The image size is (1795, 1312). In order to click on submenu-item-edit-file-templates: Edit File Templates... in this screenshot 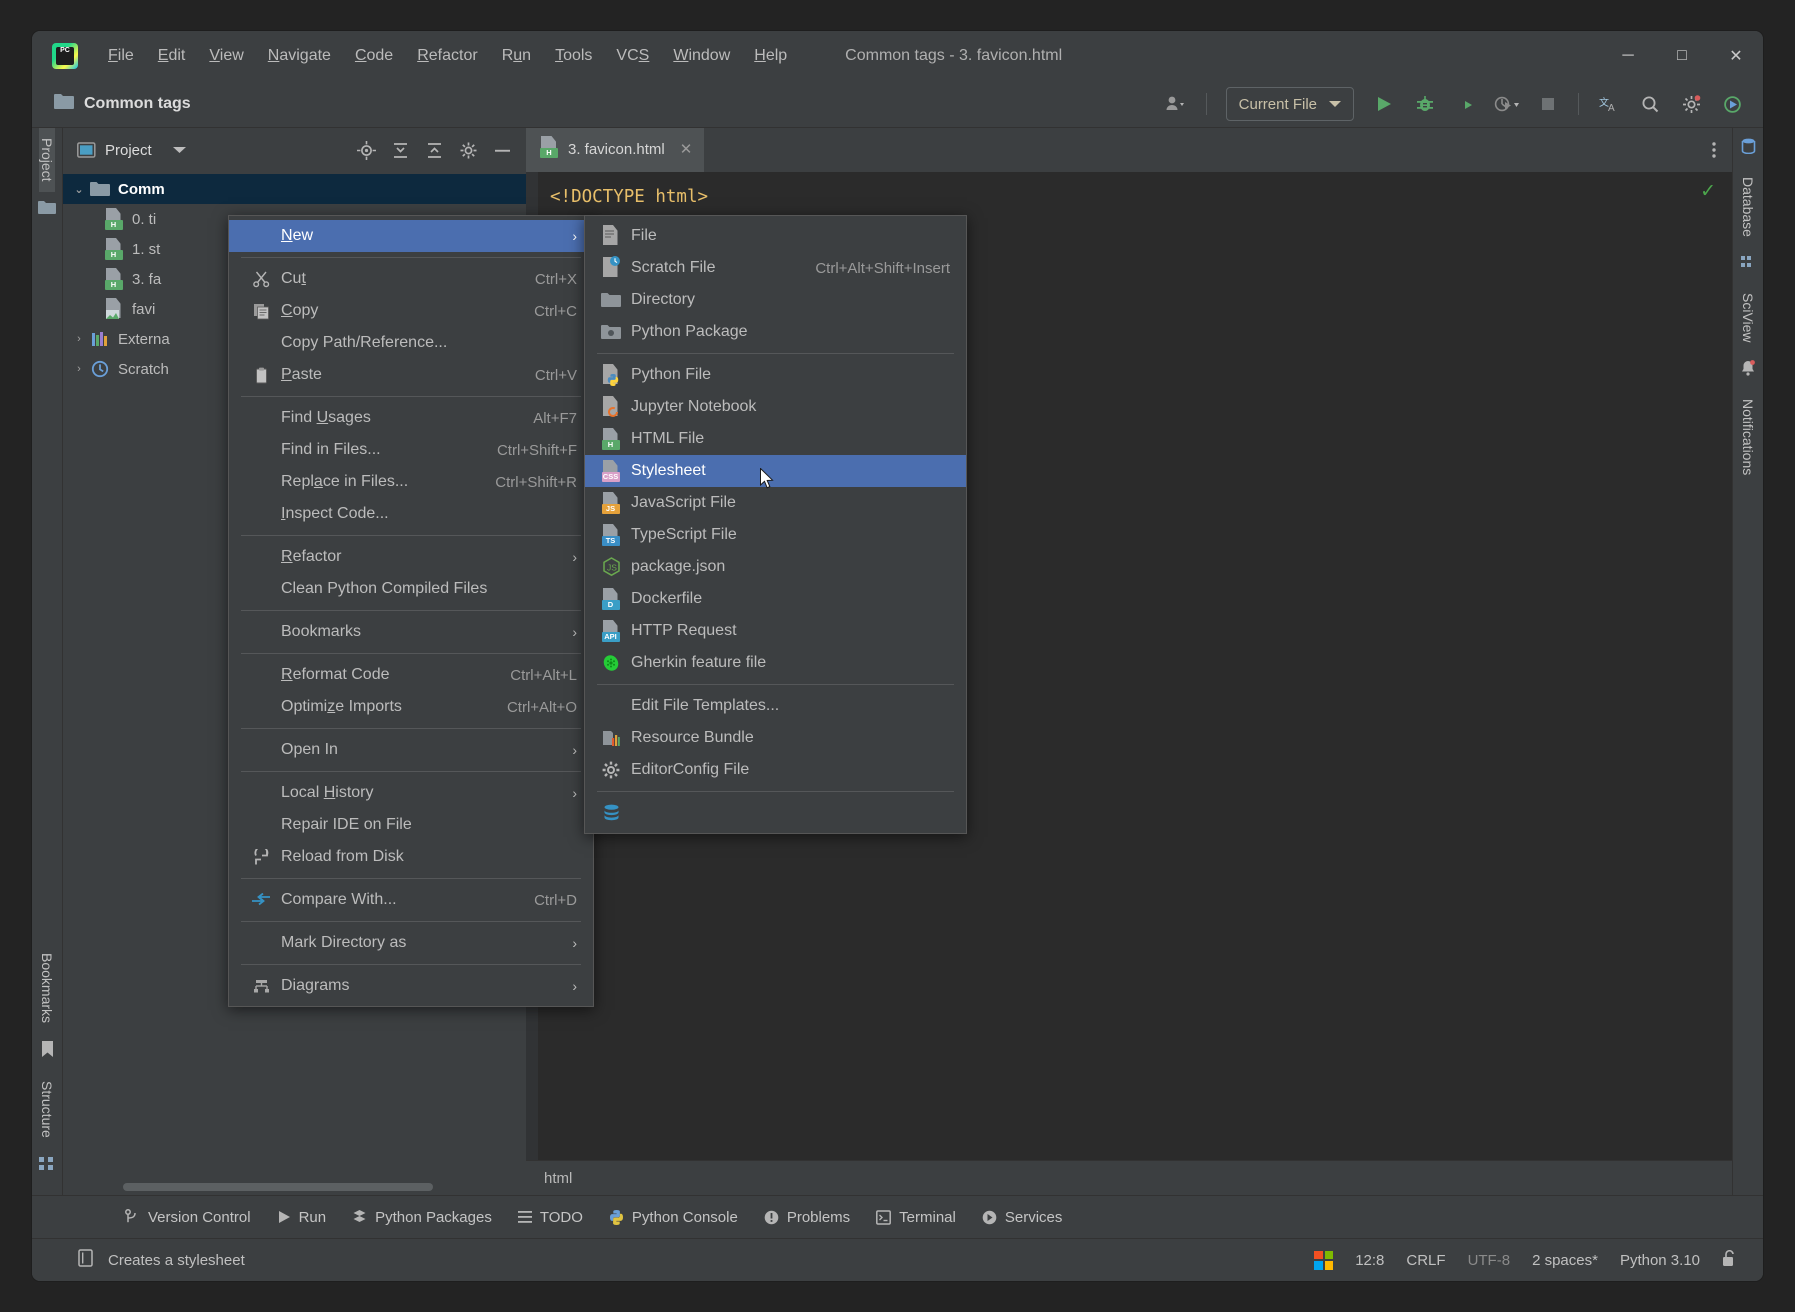, I will do `click(775, 706)`.